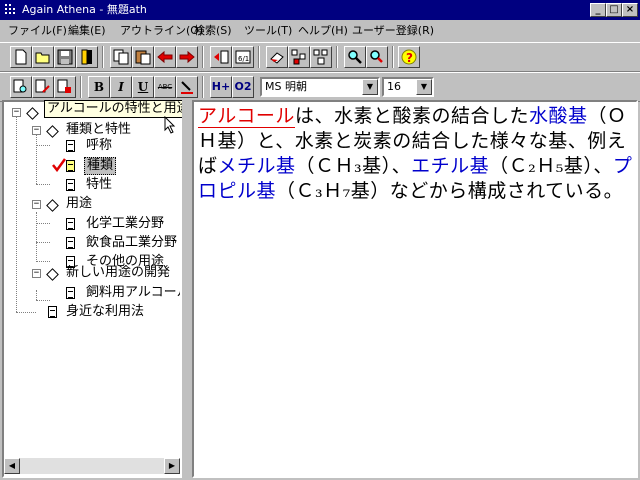 This screenshot has height=480, width=640. Describe the element at coordinates (277, 57) in the screenshot. I see `eraser-icon` at that location.